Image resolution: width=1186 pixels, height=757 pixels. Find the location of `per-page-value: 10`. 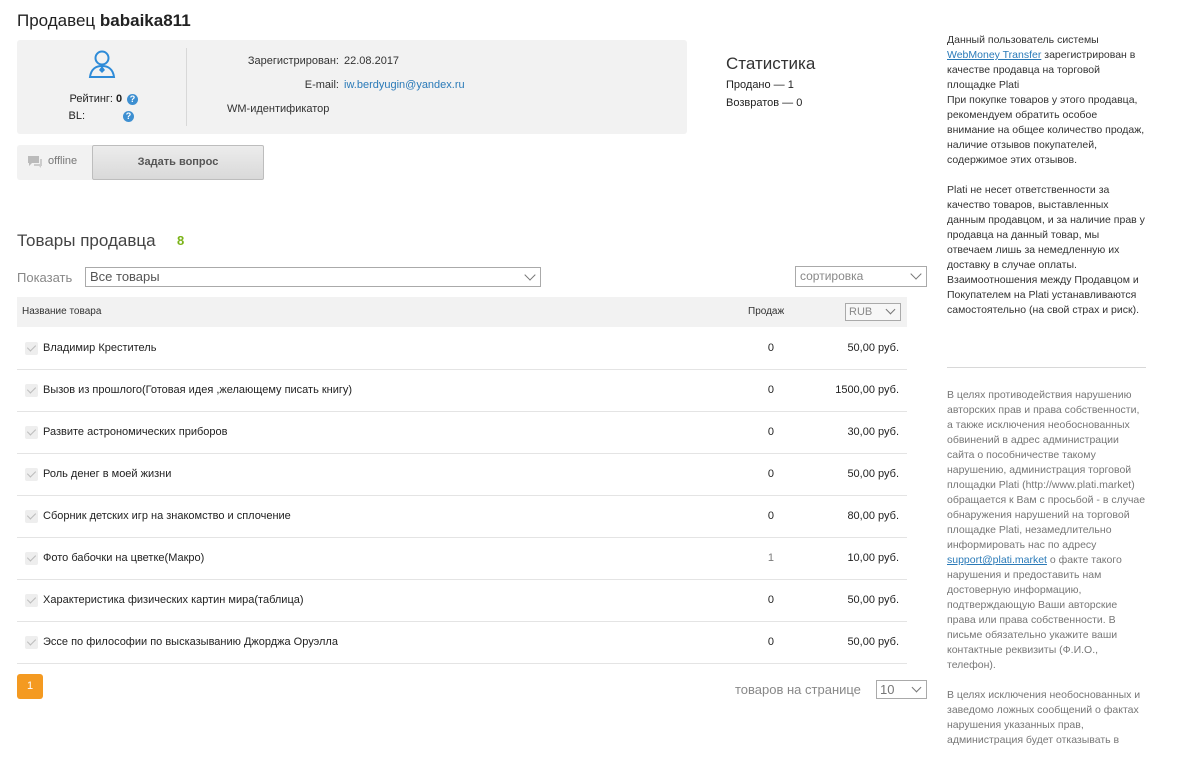

per-page-value: 10 is located at coordinates (887, 689).